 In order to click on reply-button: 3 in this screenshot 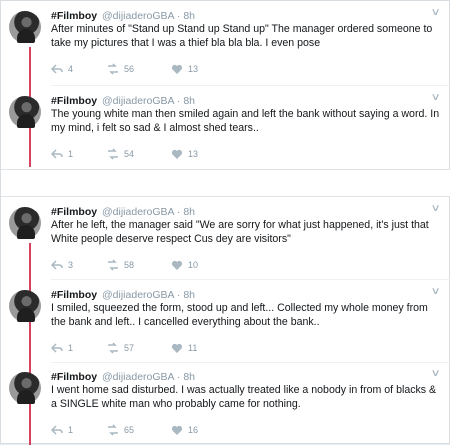, I will do `click(62, 265)`.